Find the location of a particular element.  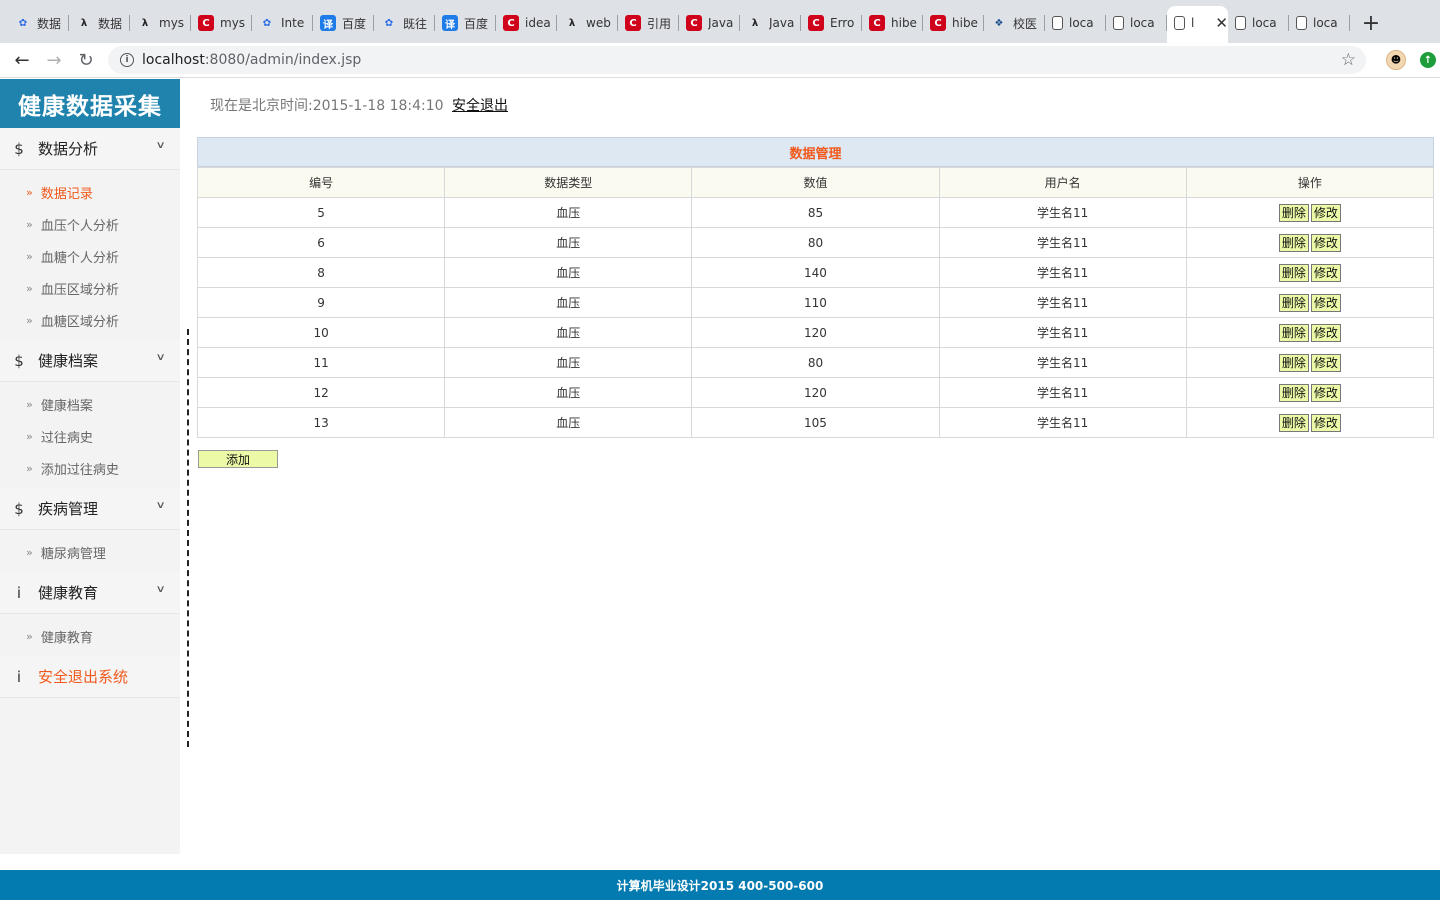

browser-tab: ❖ 校医 is located at coordinates (1014, 23).